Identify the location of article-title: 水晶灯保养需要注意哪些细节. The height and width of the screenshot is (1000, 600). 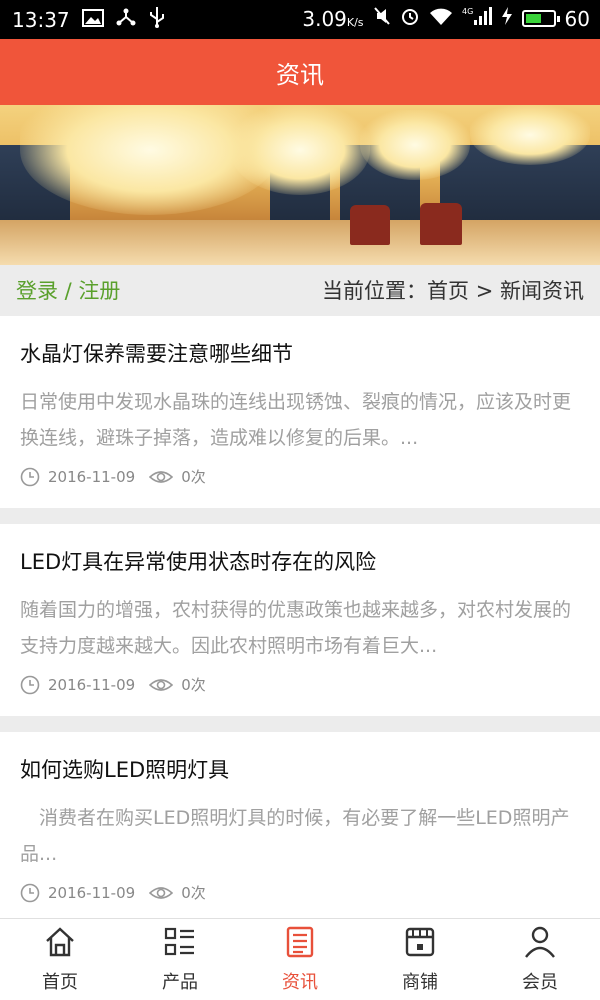
(156, 353).